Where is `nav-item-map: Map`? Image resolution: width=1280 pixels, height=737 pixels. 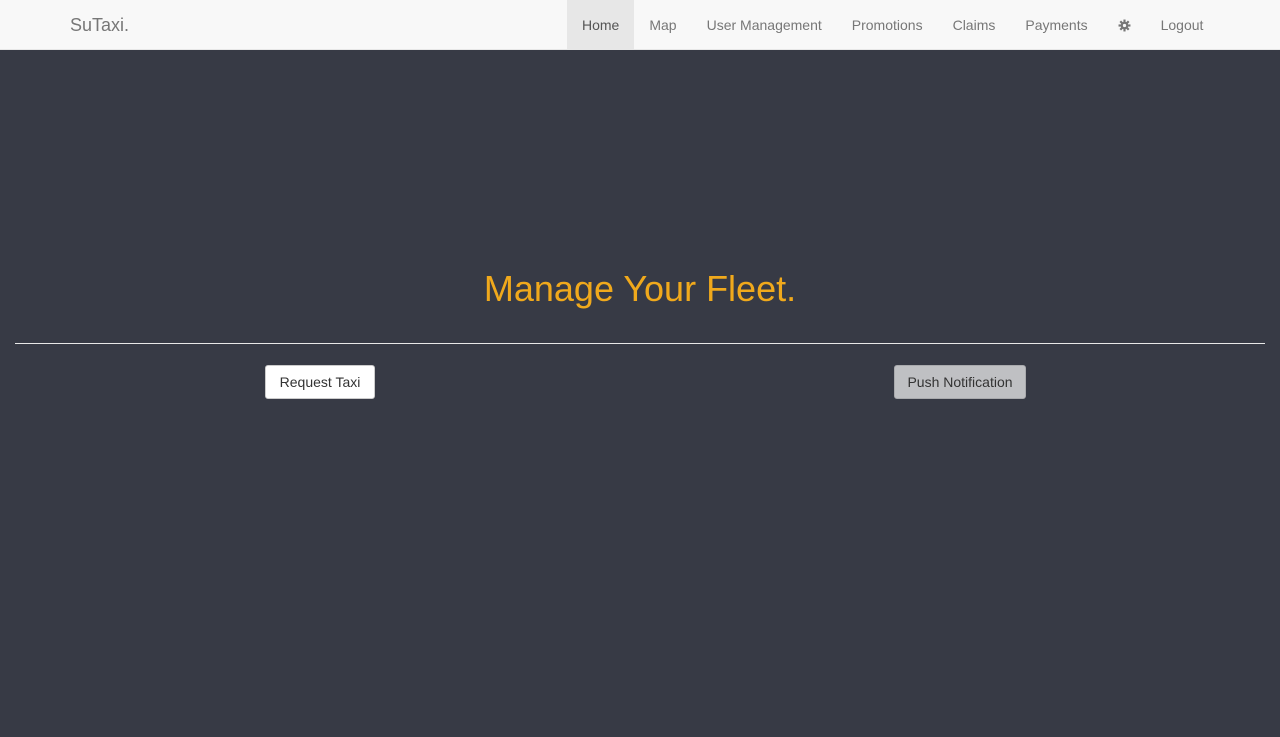 nav-item-map: Map is located at coordinates (662, 25).